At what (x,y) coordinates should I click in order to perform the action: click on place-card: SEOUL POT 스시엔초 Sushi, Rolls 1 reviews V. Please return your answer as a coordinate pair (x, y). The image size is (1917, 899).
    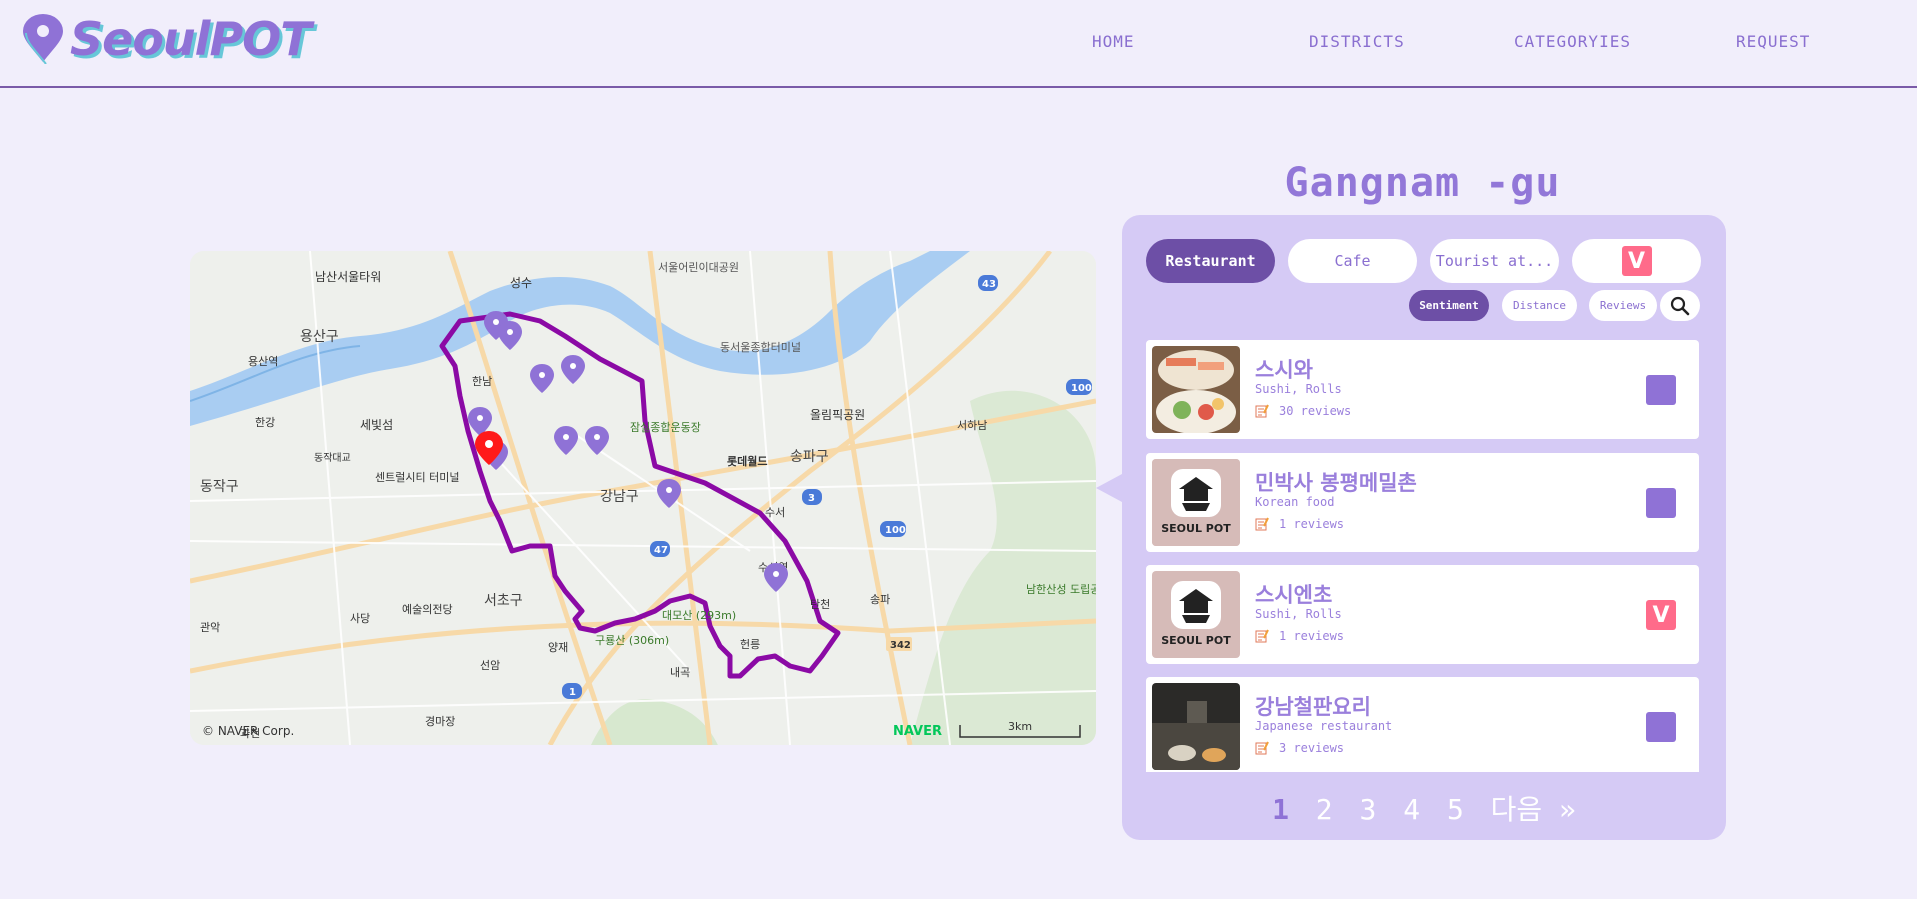
    Looking at the image, I should click on (1422, 614).